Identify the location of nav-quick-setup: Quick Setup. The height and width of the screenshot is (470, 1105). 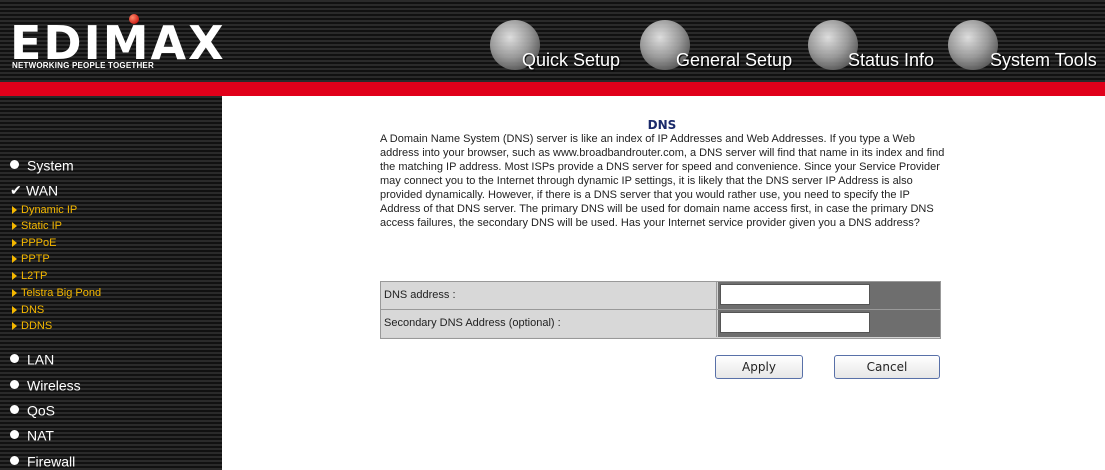
(560, 47).